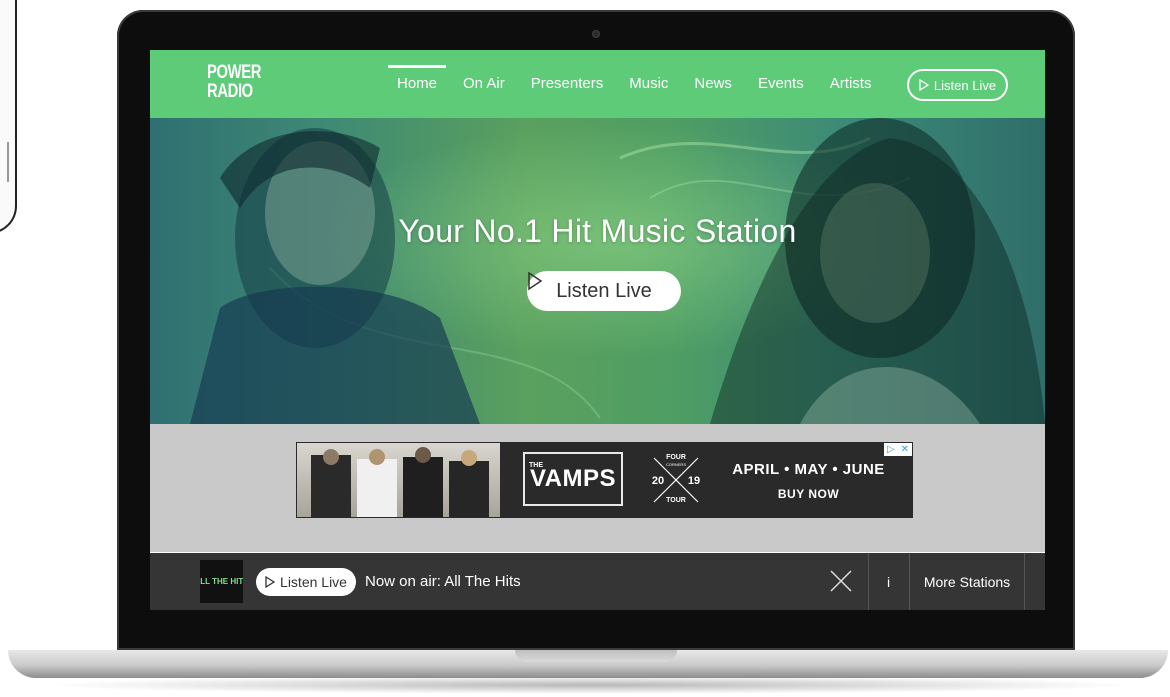 Image resolution: width=1170 pixels, height=697 pixels. Describe the element at coordinates (597, 231) in the screenshot. I see `hero-title: Your No.1 Hit Music Station` at that location.